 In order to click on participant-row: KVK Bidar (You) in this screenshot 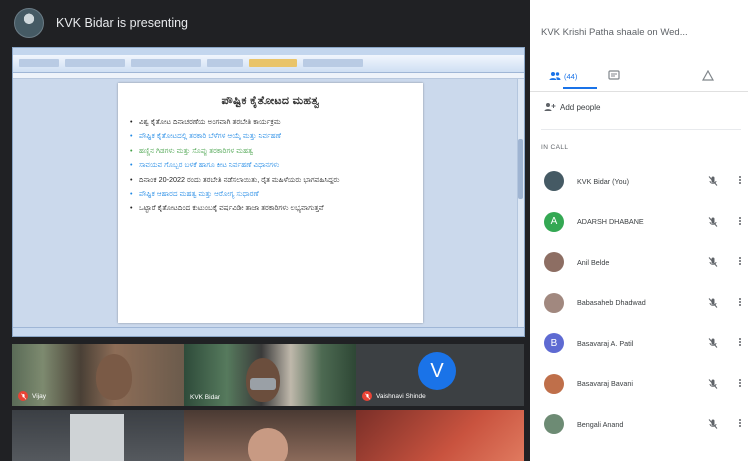, I will do `click(639, 181)`.